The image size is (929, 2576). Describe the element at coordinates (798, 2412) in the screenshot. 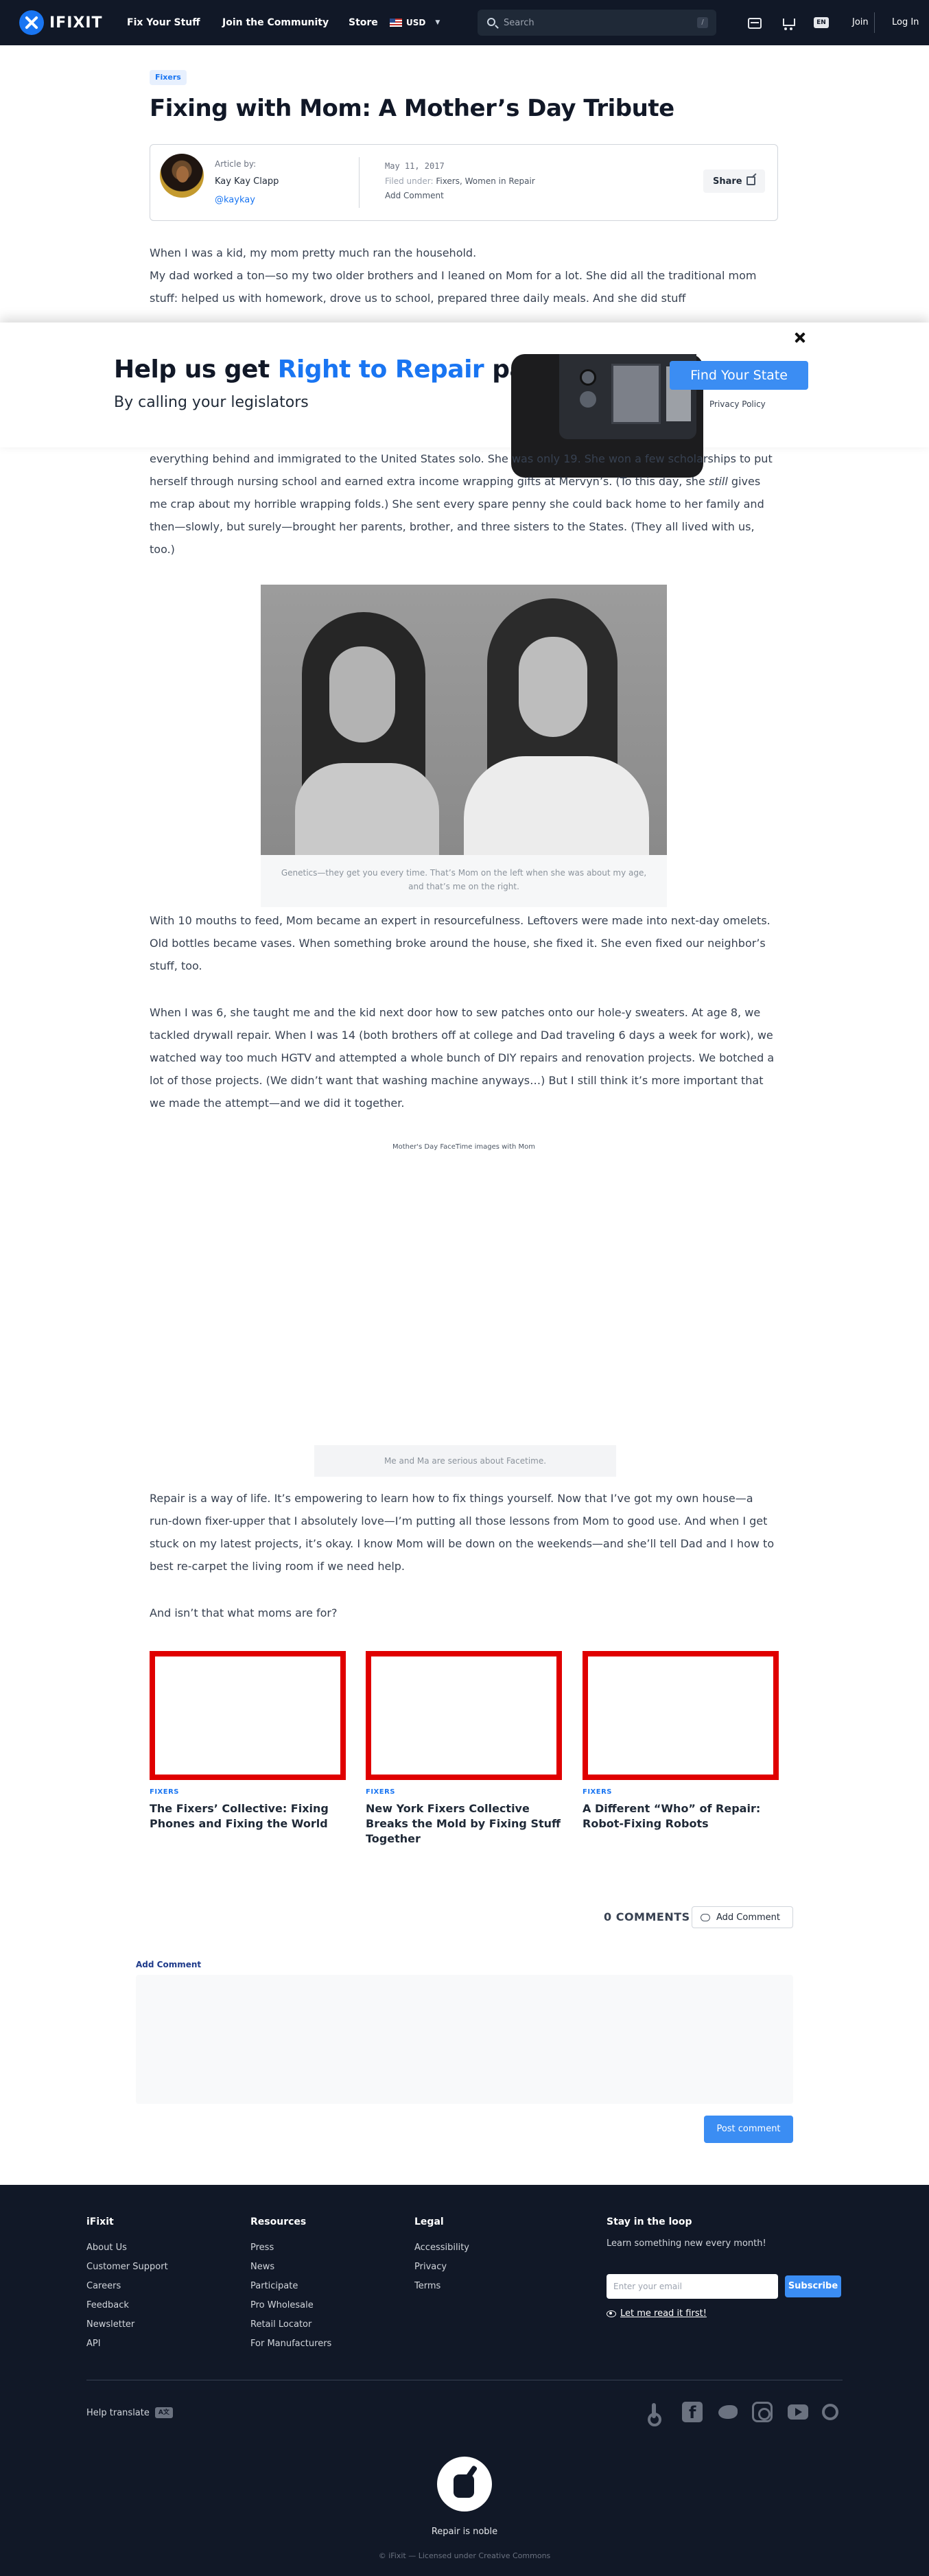

I see `youtube-icon` at that location.